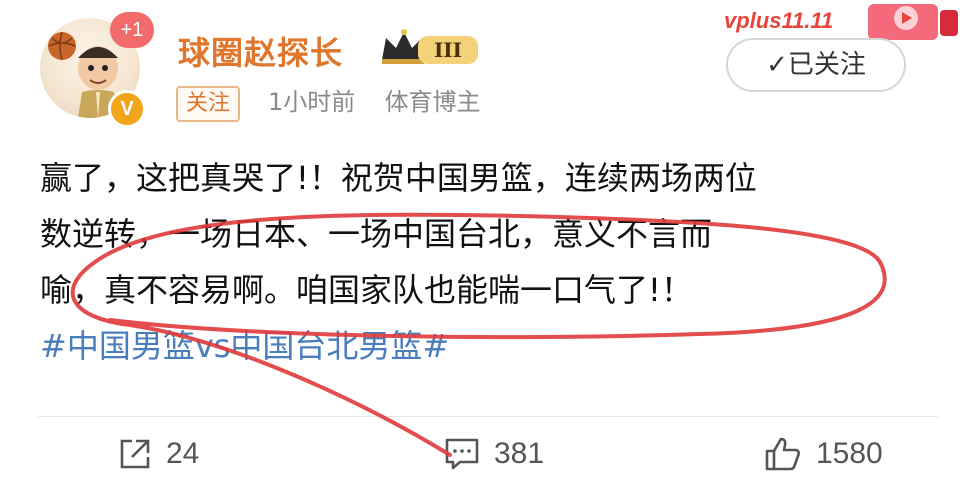 The image size is (960, 485). What do you see at coordinates (183, 453) in the screenshot?
I see `share-count: 24` at bounding box center [183, 453].